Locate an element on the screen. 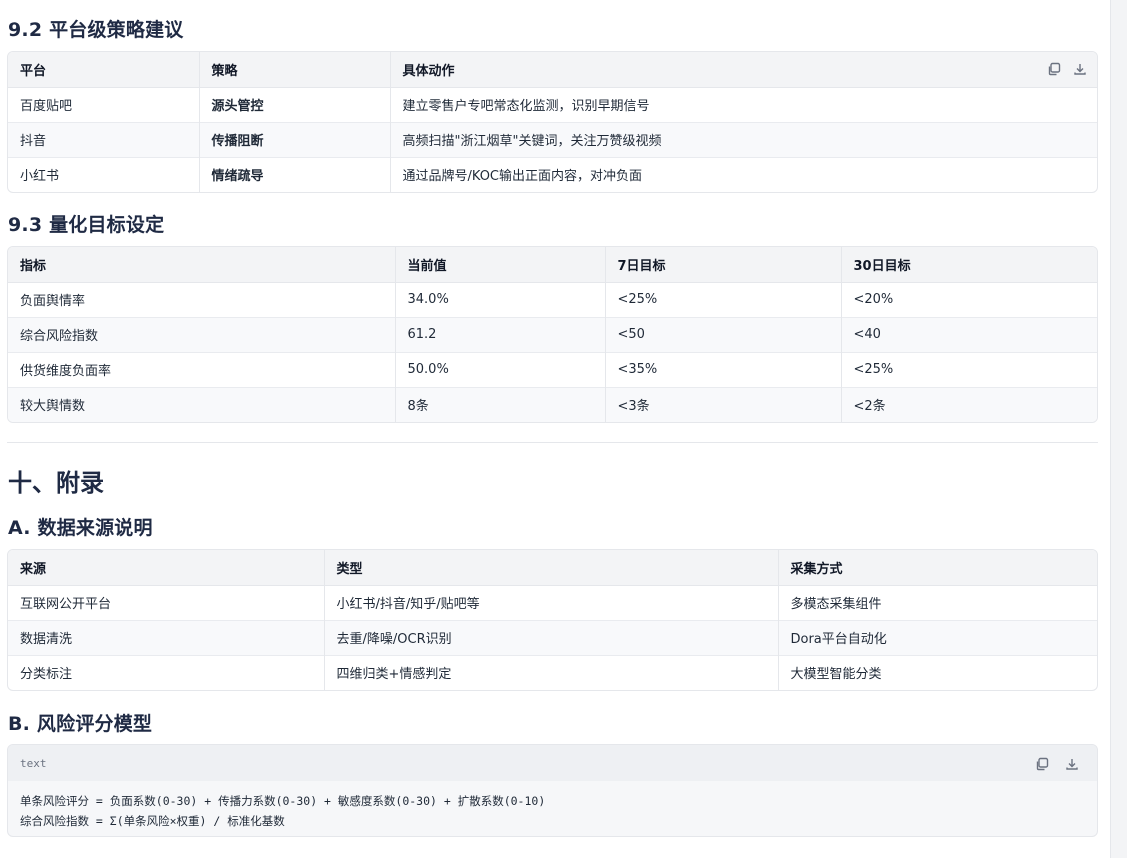  table-cell: <50 is located at coordinates (723, 334).